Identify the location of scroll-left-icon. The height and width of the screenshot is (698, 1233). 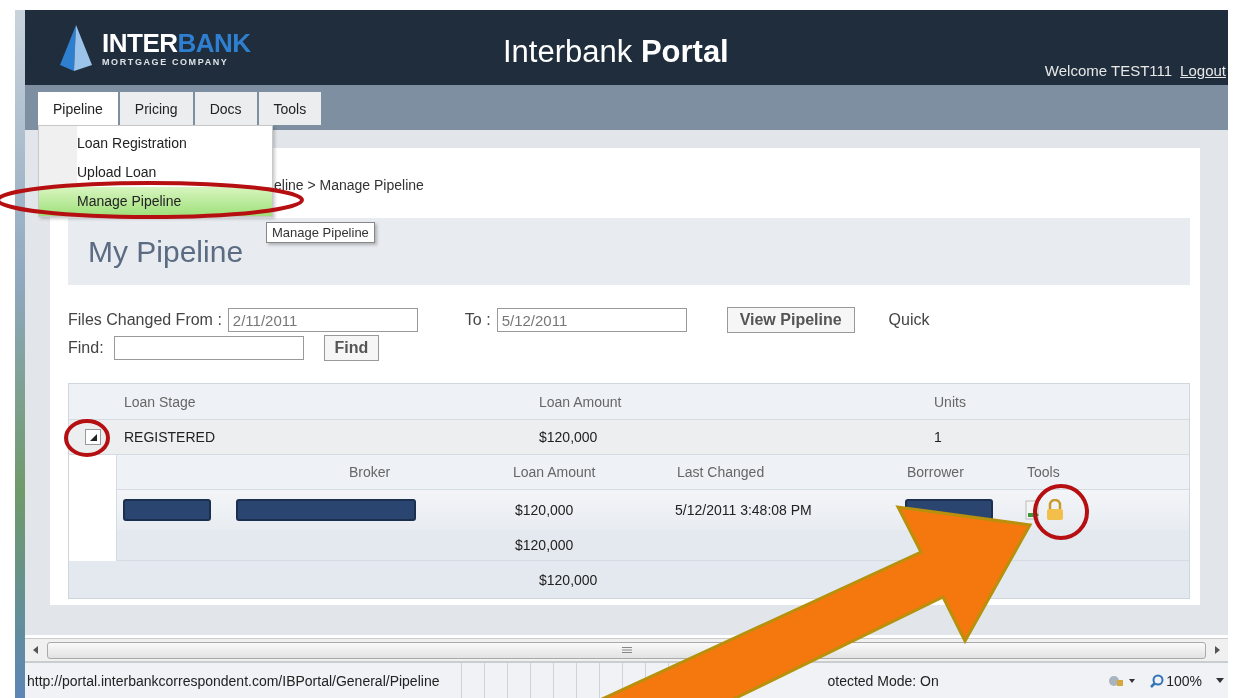
(36, 650).